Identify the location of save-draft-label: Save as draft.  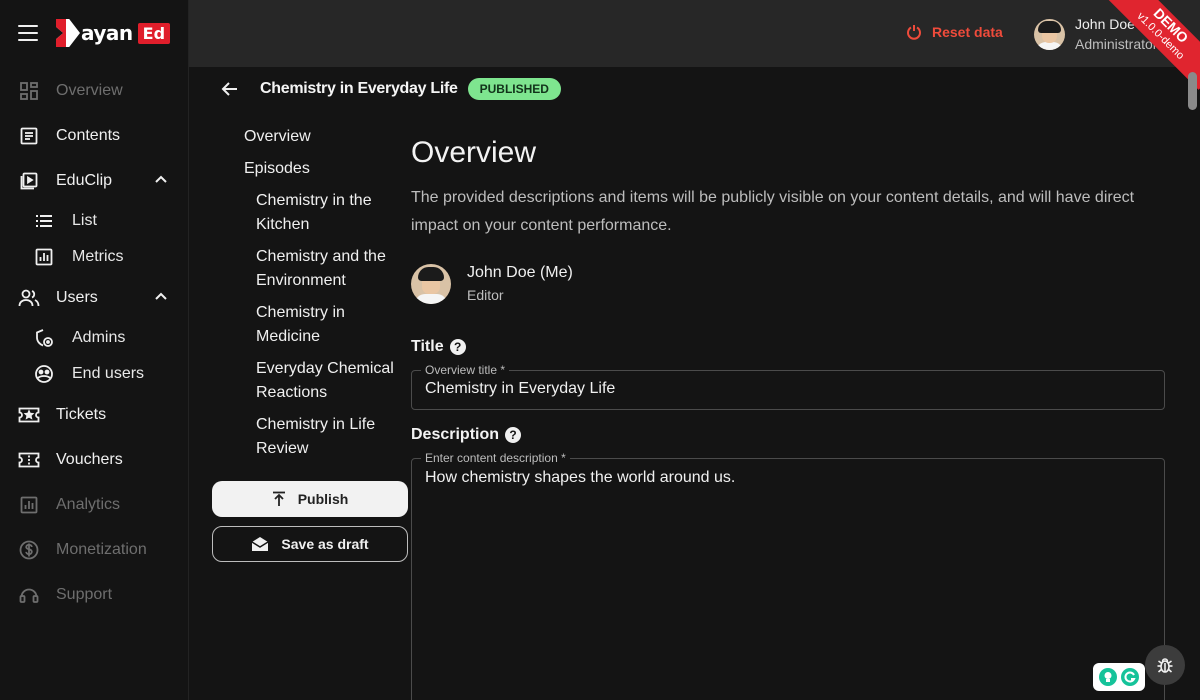
(325, 544).